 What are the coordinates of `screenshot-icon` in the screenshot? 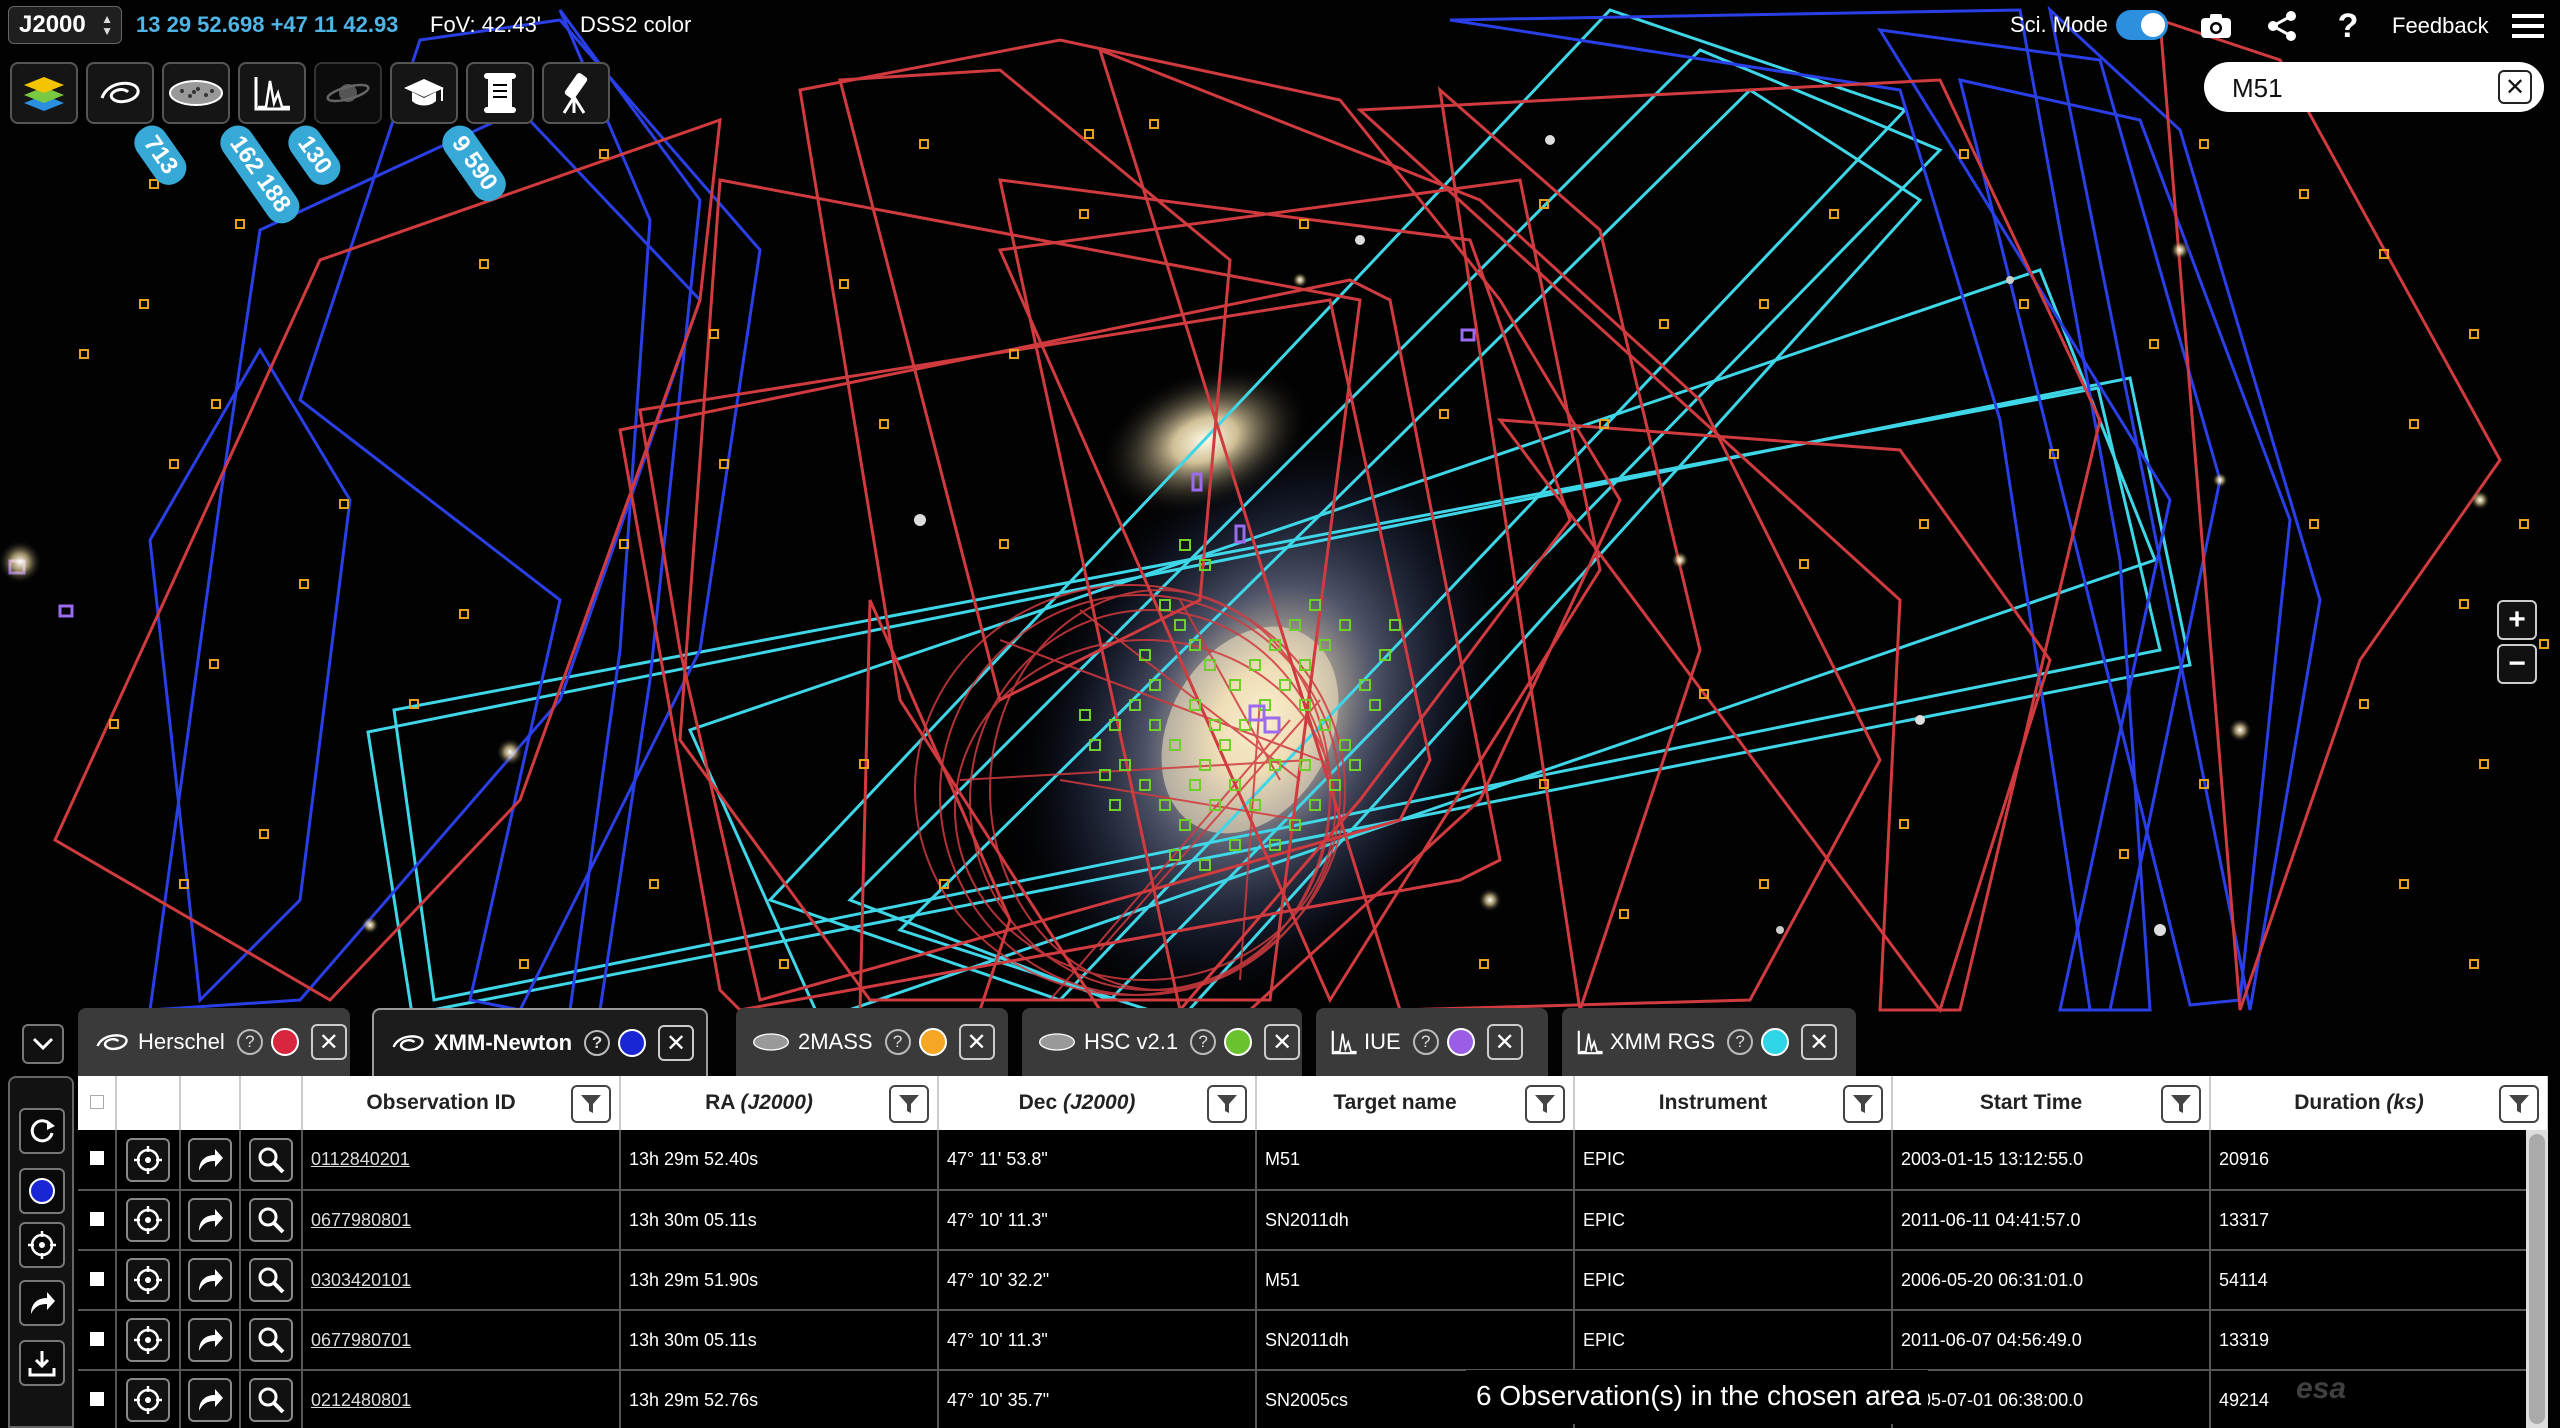 It's located at (2216, 26).